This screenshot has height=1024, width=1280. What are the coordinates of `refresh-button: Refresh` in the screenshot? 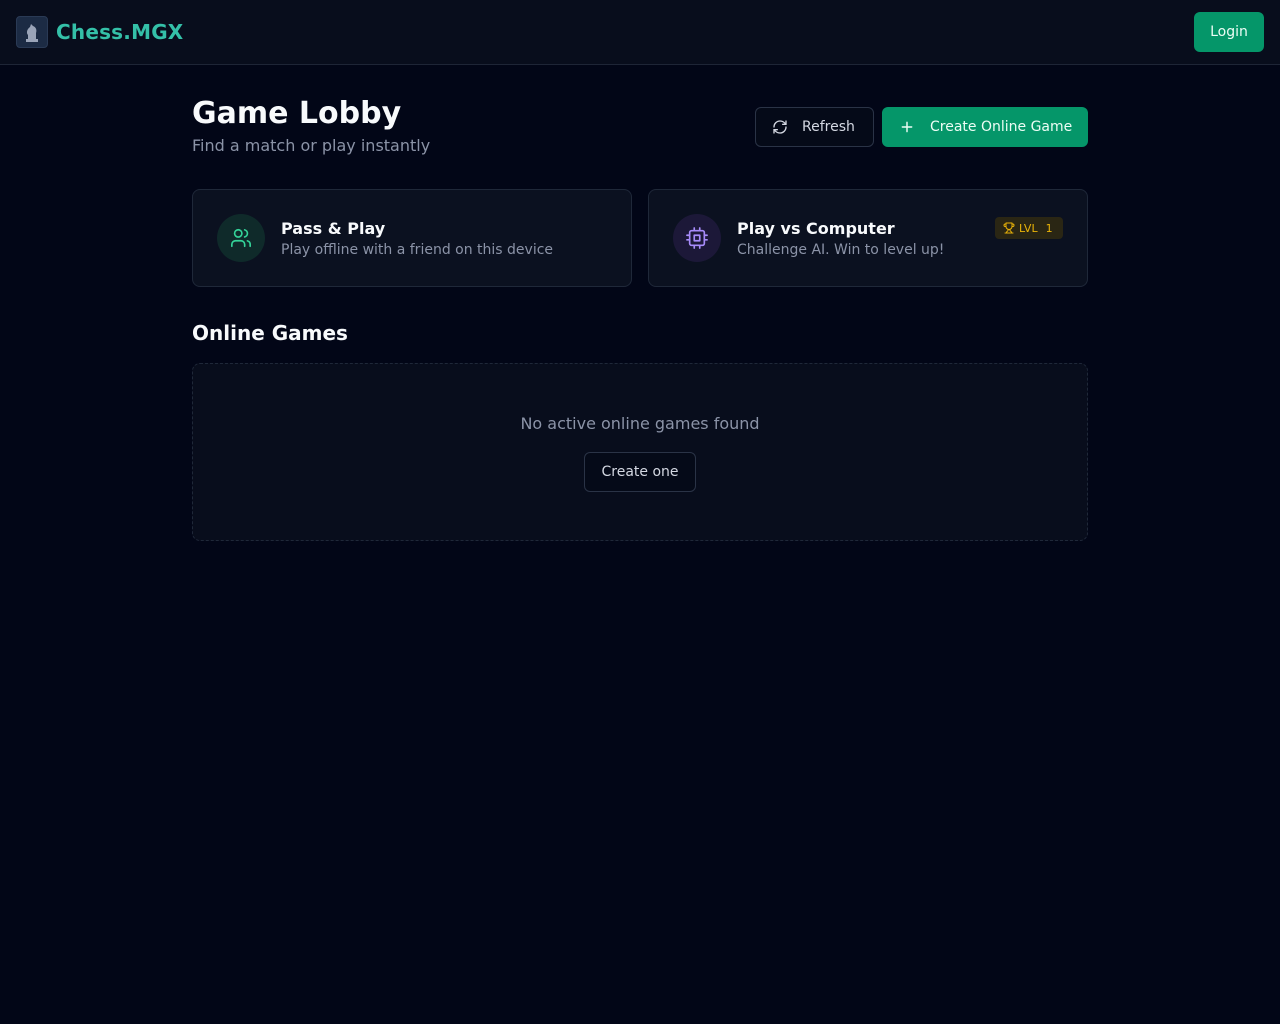 It's located at (814, 127).